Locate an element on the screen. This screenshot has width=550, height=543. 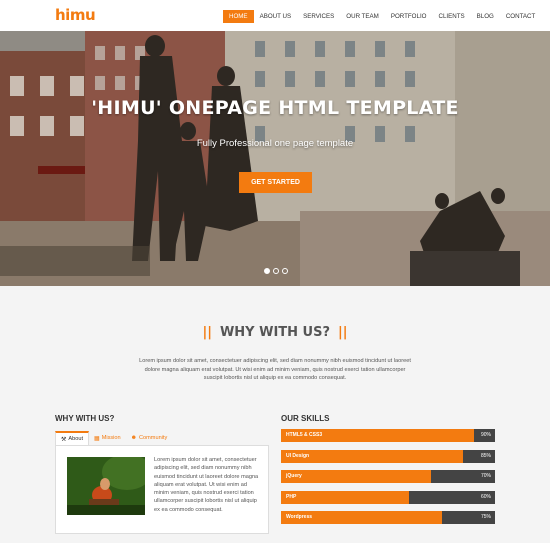
skill-bar-wordpress: Wordpress 75% is located at coordinates (388, 517).